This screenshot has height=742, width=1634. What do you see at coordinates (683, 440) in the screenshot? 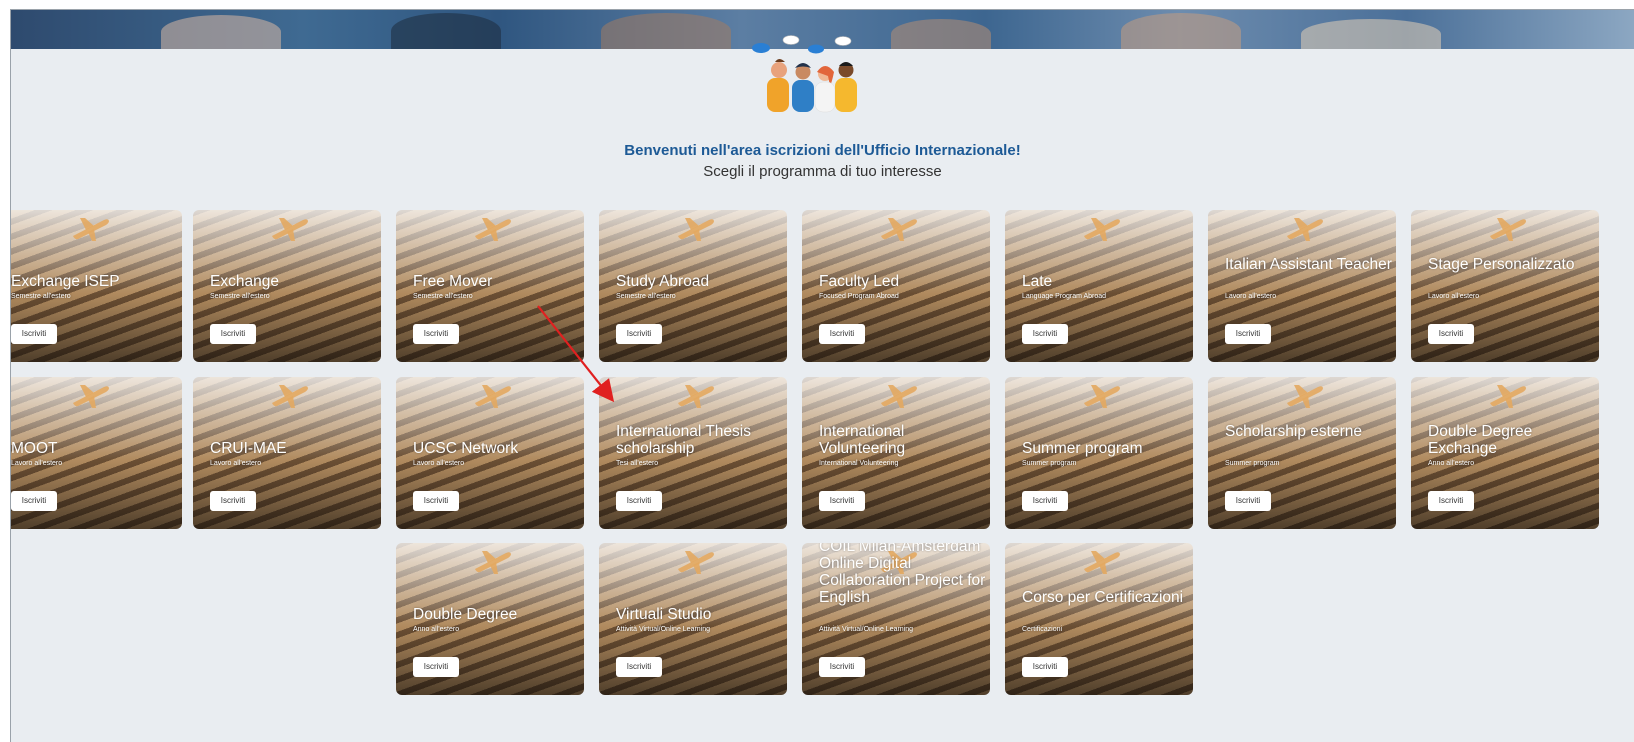
I see `program-title: International Thesis scholarship` at bounding box center [683, 440].